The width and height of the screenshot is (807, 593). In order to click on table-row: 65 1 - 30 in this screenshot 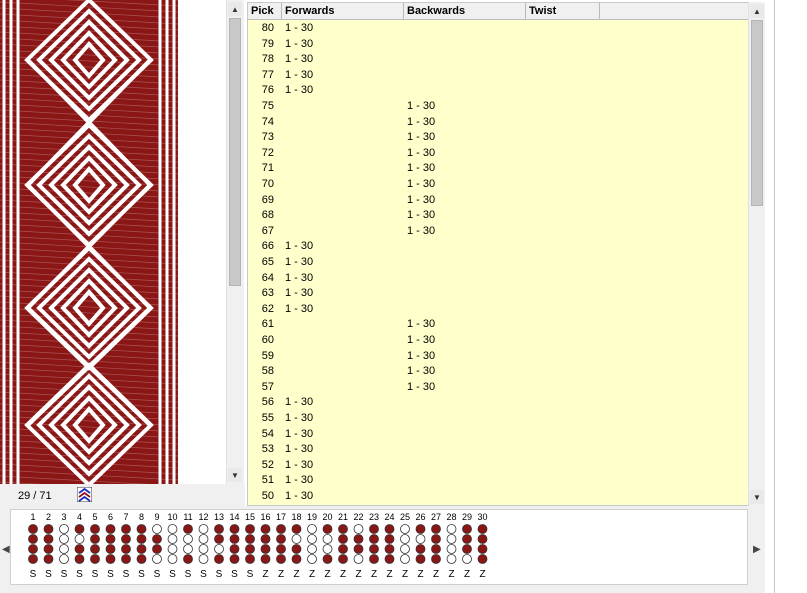, I will do `click(498, 264)`.